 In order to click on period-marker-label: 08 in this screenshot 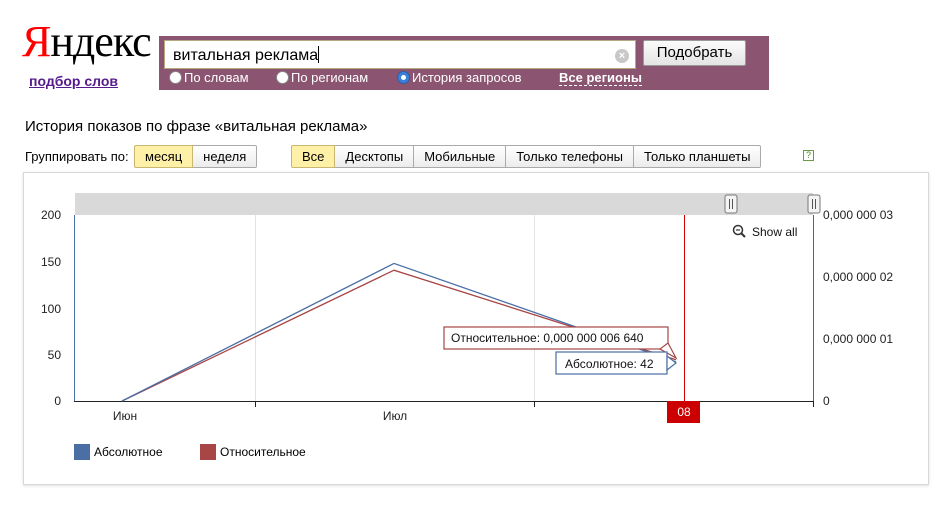, I will do `click(684, 412)`.